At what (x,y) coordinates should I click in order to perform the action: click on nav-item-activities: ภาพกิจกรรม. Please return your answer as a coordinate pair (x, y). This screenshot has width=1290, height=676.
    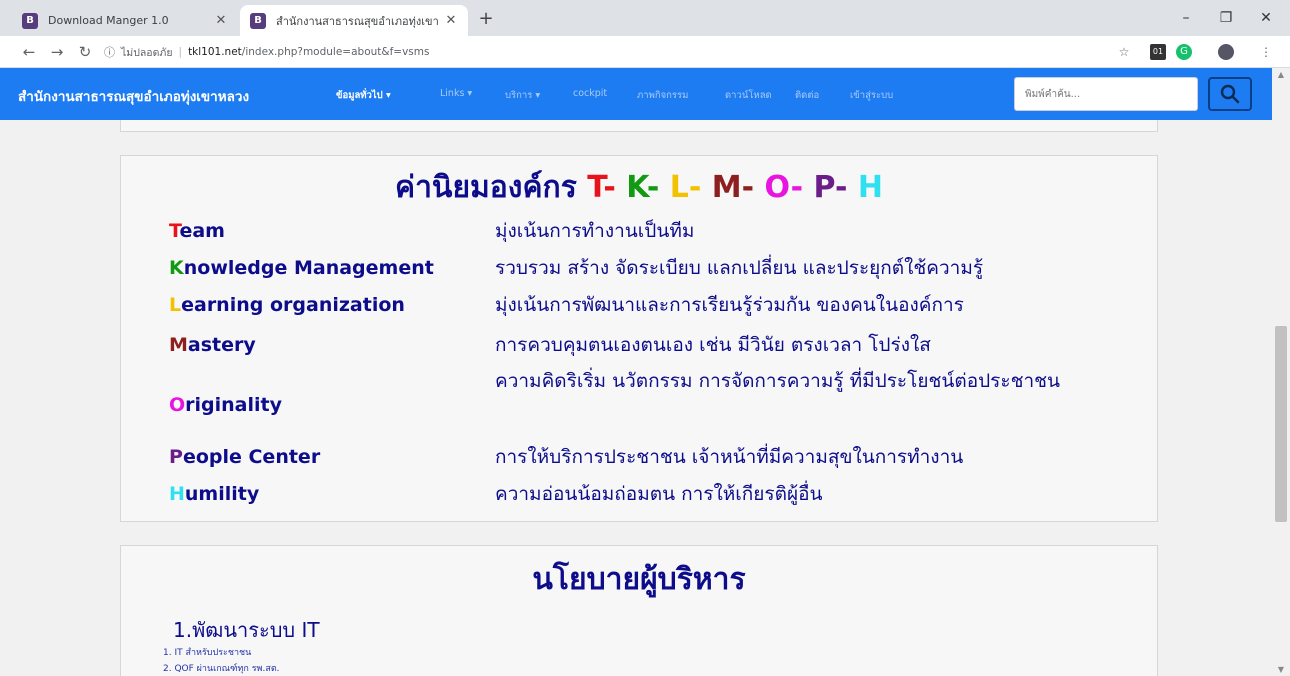
    Looking at the image, I should click on (662, 95).